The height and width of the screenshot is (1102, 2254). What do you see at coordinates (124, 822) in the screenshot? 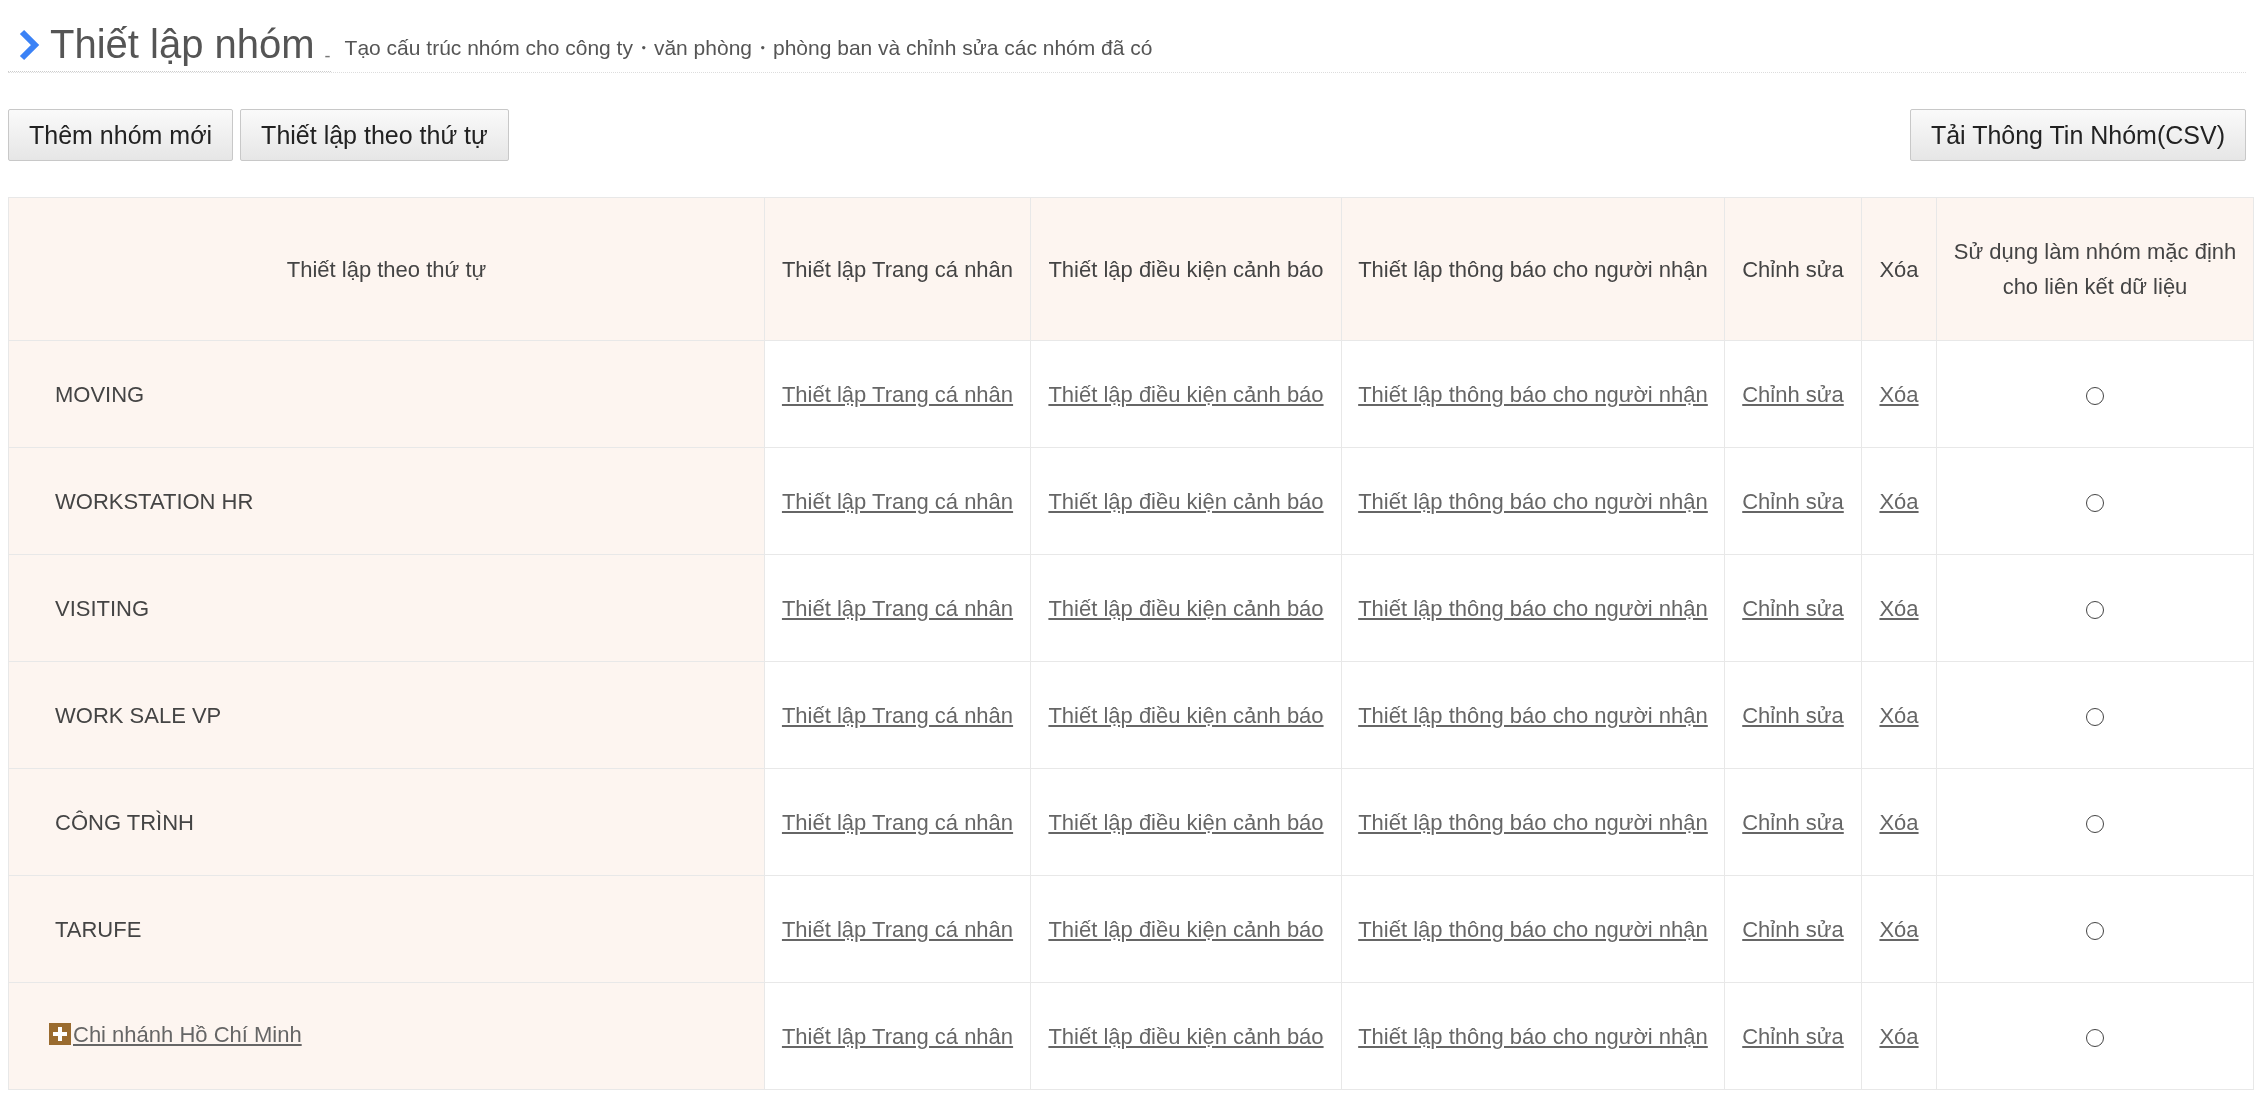
I see `group-name: CÔNG TRÌNH` at bounding box center [124, 822].